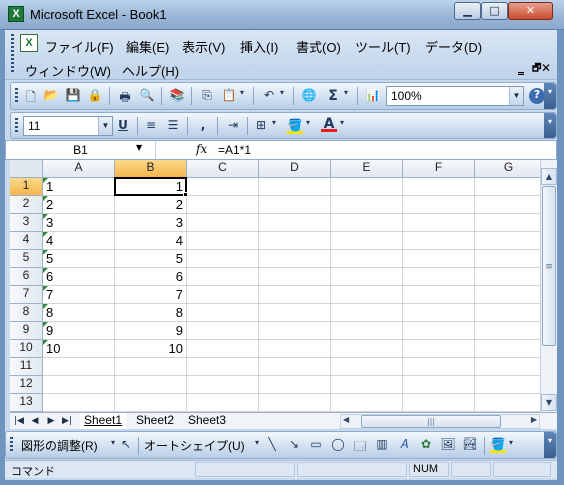 The width and height of the screenshot is (564, 485). What do you see at coordinates (295, 349) in the screenshot?
I see `cell-d10` at bounding box center [295, 349].